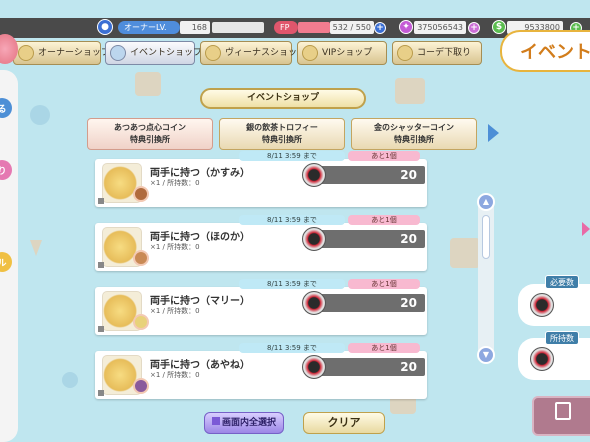  I want to click on gem-plus-button: +, so click(474, 28).